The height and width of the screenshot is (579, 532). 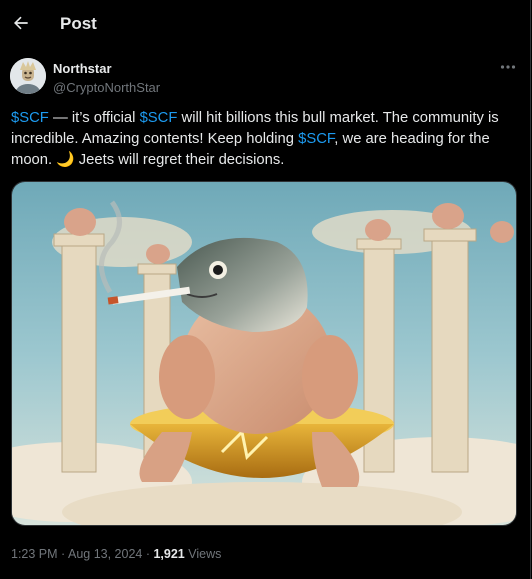 What do you see at coordinates (169, 554) in the screenshot?
I see `views-count: 1,921` at bounding box center [169, 554].